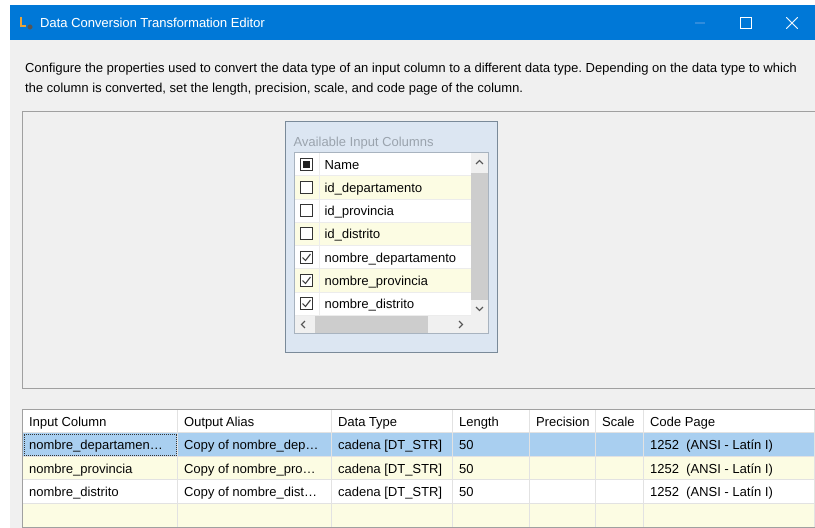 The image size is (815, 528). What do you see at coordinates (479, 234) in the screenshot?
I see `vertical-scrollbar` at bounding box center [479, 234].